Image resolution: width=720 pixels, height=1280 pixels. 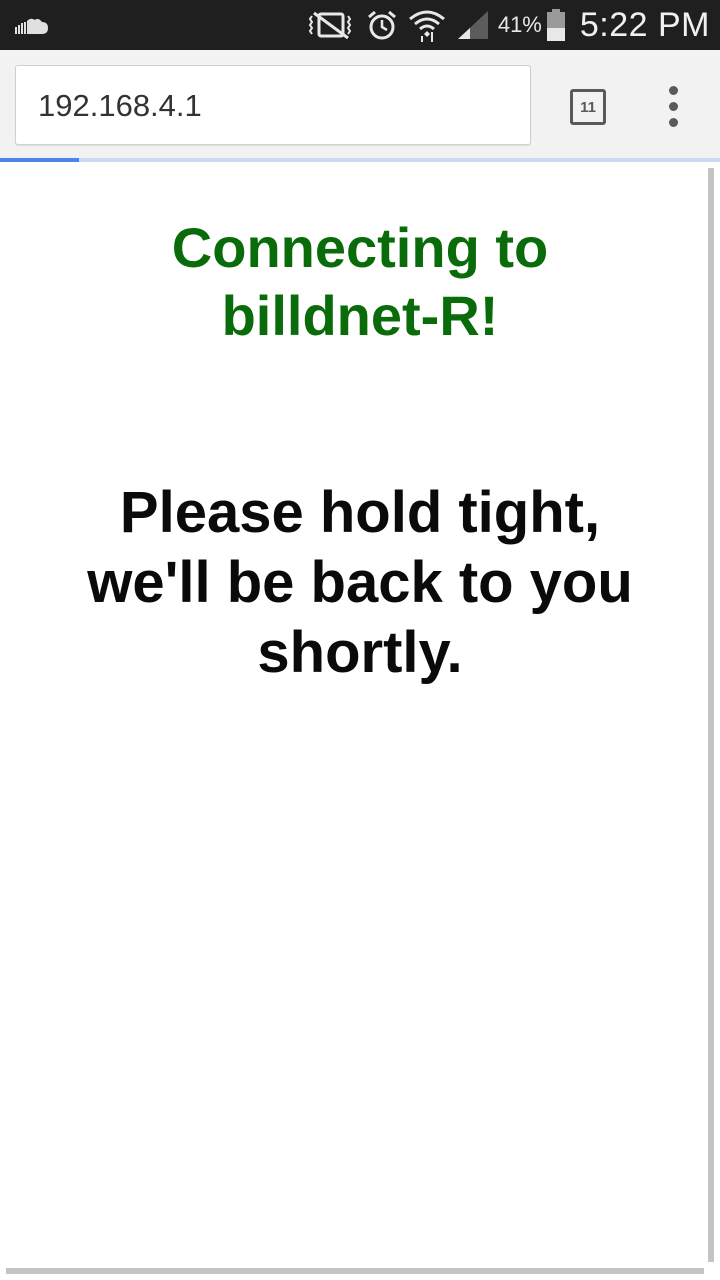 I want to click on browser-toolbar: 192.168.4.1 11, so click(x=360, y=104).